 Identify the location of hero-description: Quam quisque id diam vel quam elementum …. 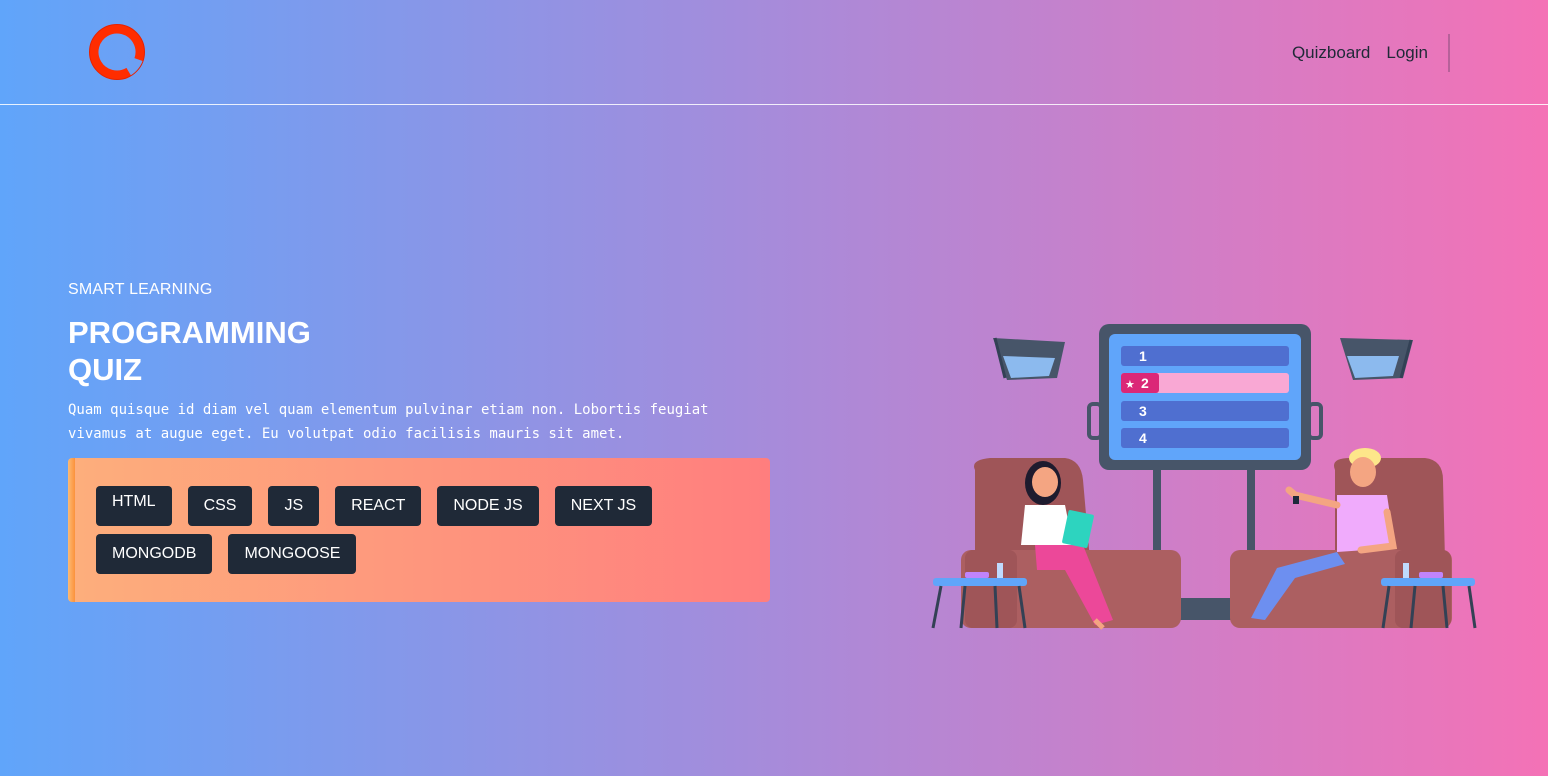
(388, 422).